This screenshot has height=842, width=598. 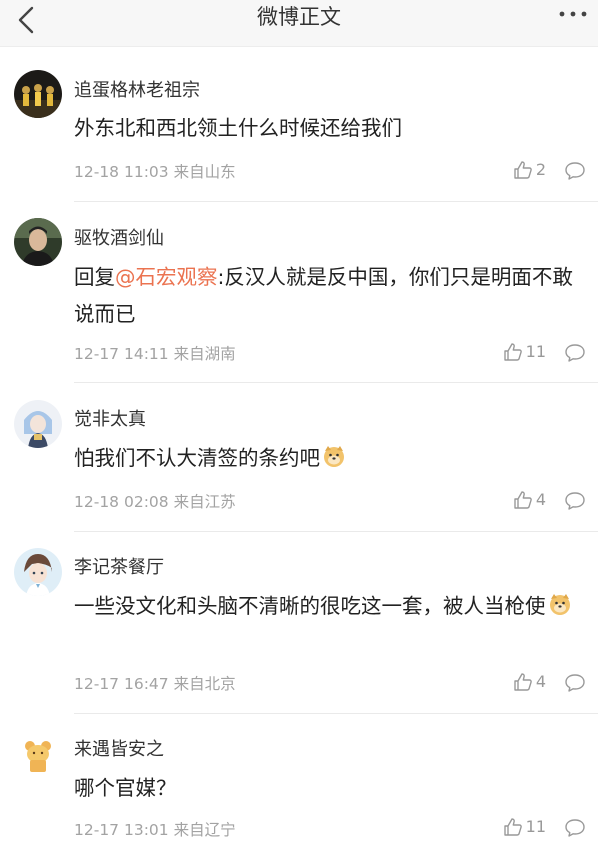 I want to click on location: 来自辽宁, so click(x=204, y=830).